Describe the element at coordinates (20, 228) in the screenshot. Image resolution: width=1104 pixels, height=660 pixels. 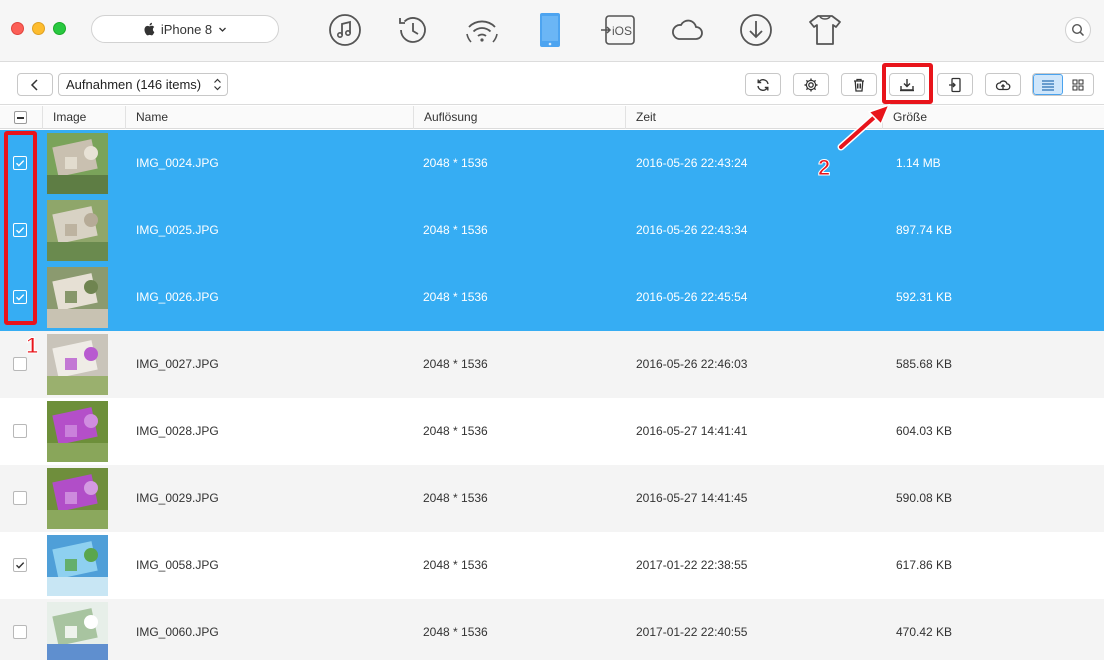
I see `annotation-highlight-checkboxes` at that location.